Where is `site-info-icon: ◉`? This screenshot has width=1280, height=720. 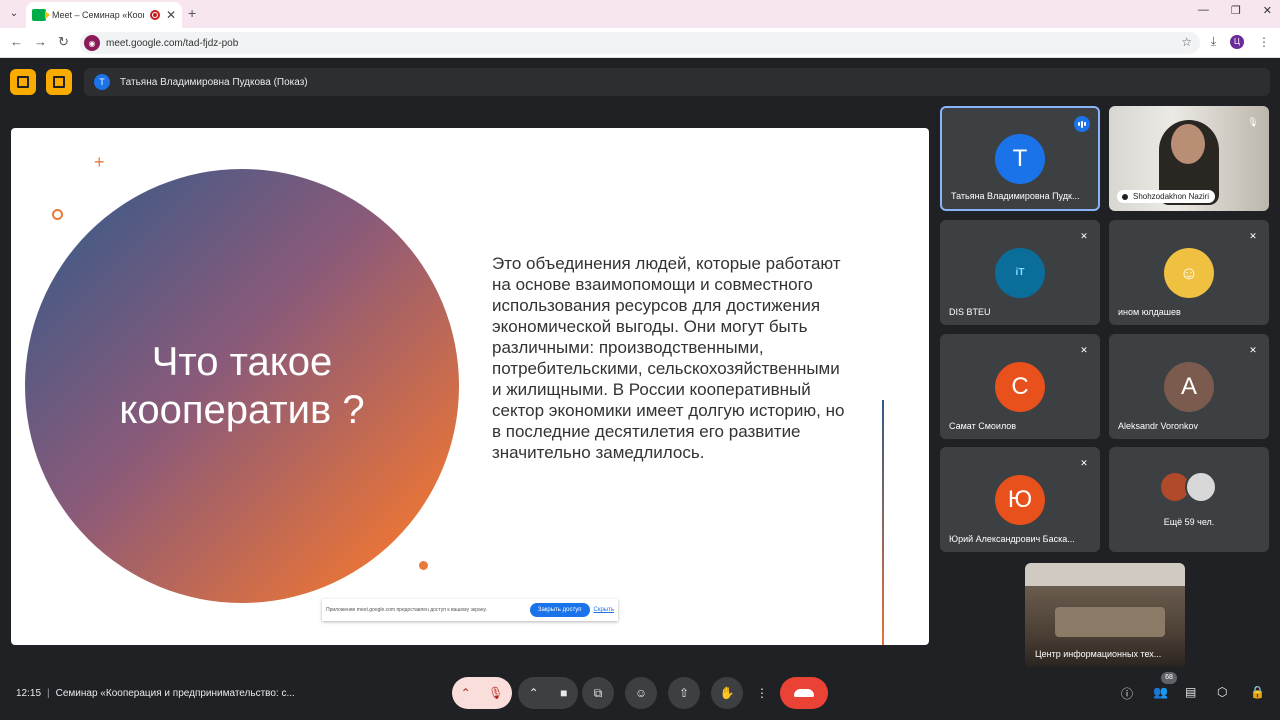
site-info-icon: ◉ is located at coordinates (92, 43).